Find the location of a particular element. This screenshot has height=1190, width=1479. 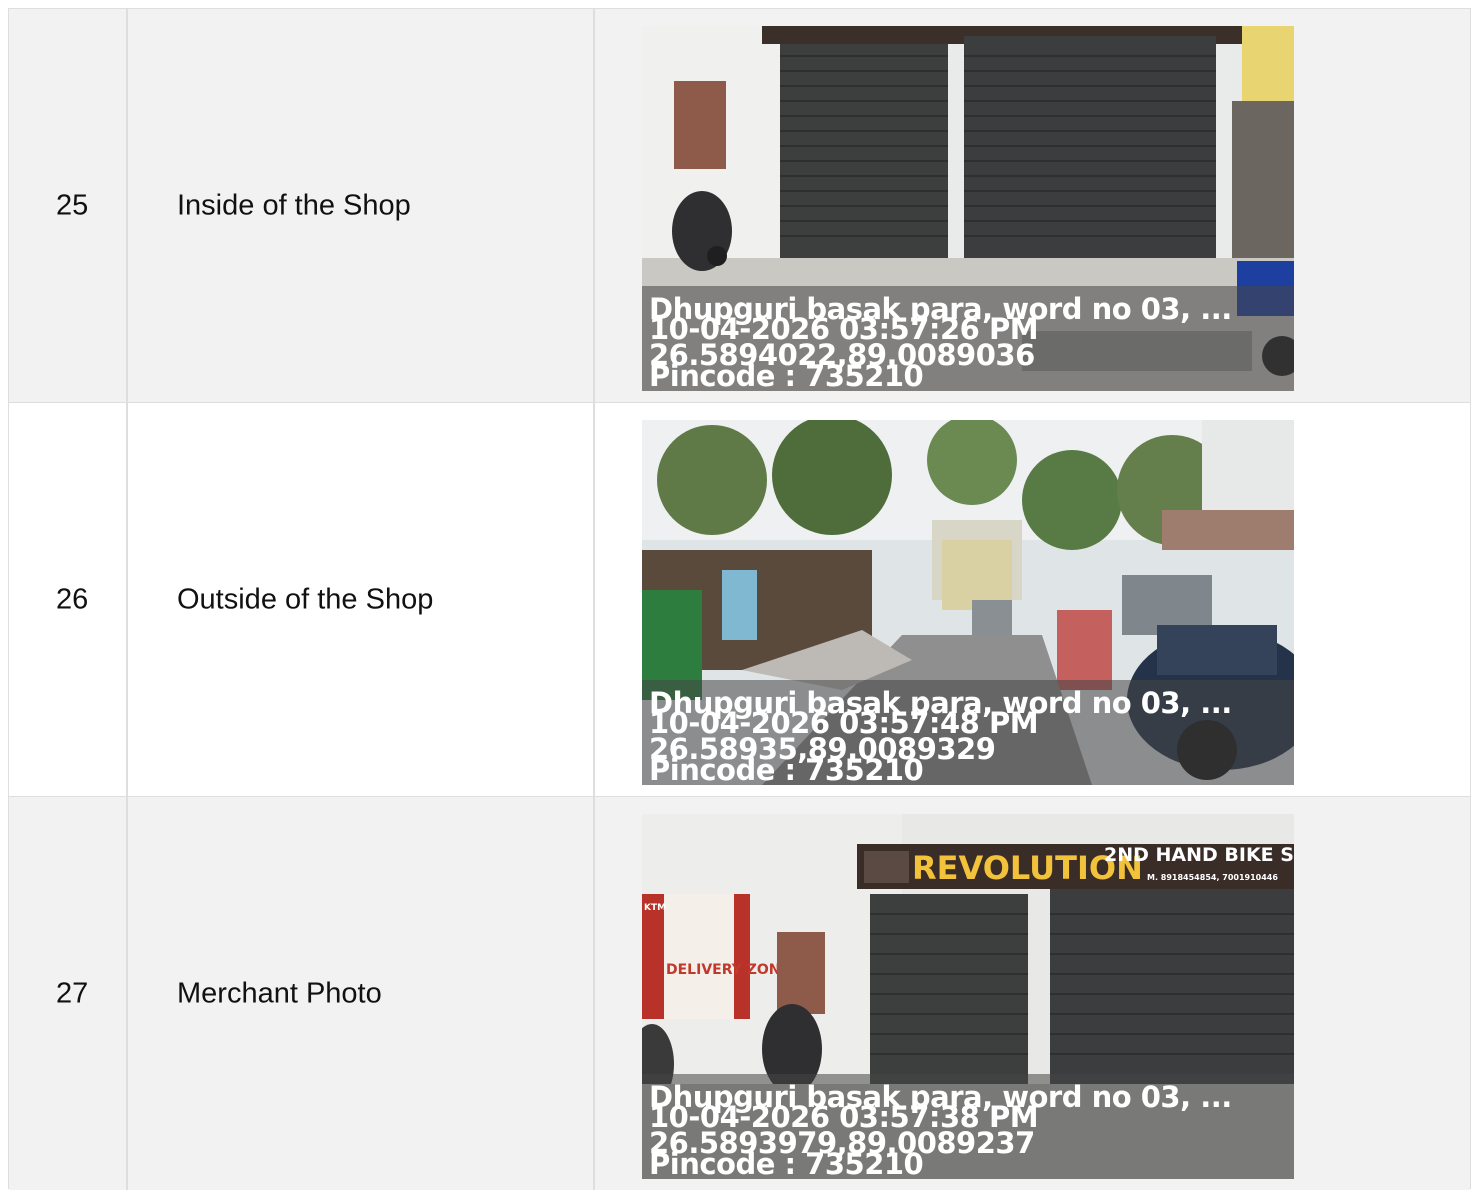

row-number-cell: 25 is located at coordinates (68, 205).